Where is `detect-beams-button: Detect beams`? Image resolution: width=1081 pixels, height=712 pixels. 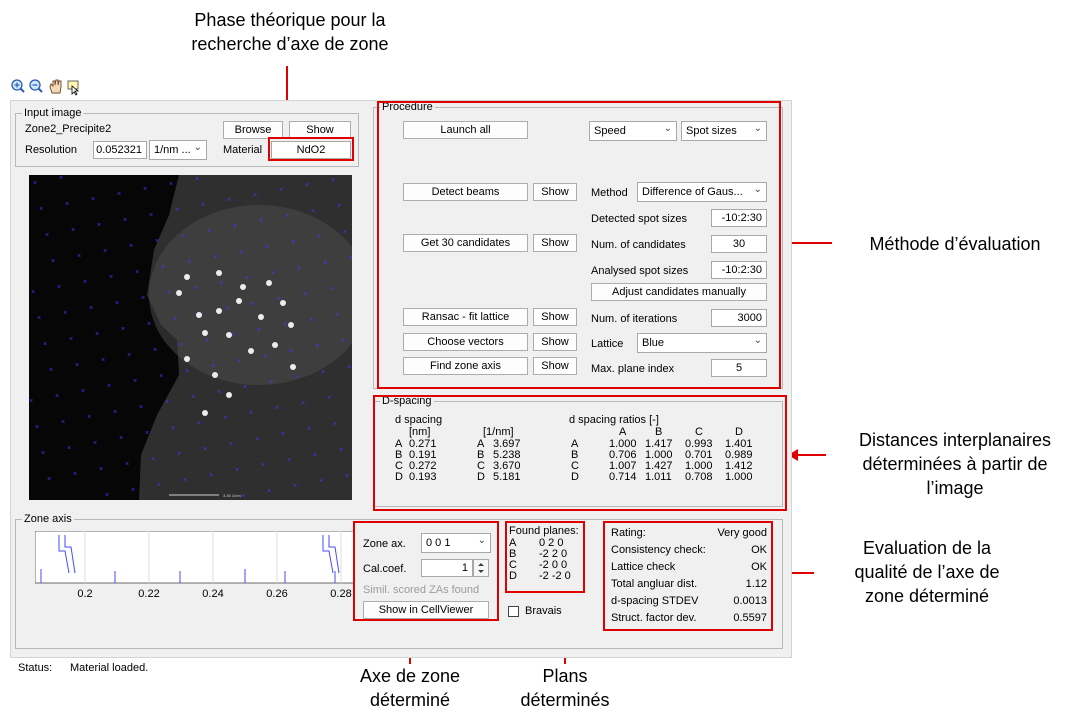 detect-beams-button: Detect beams is located at coordinates (465, 192).